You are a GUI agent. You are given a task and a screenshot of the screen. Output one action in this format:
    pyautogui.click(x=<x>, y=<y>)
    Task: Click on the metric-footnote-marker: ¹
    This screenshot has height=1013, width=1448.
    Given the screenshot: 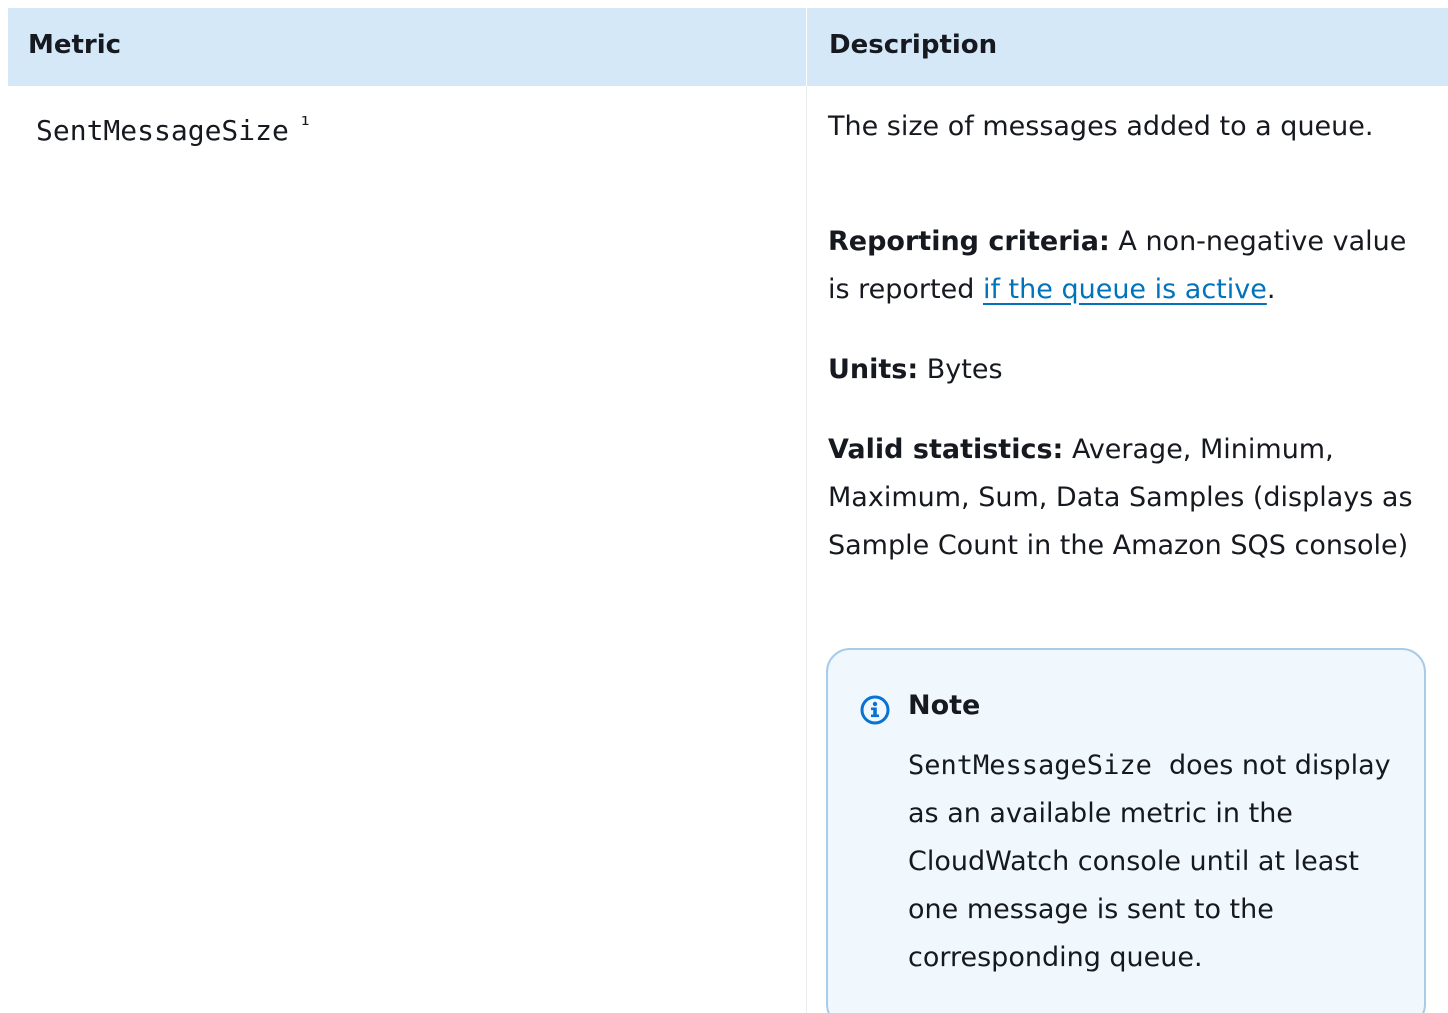 What is the action you would take?
    pyautogui.click(x=305, y=125)
    